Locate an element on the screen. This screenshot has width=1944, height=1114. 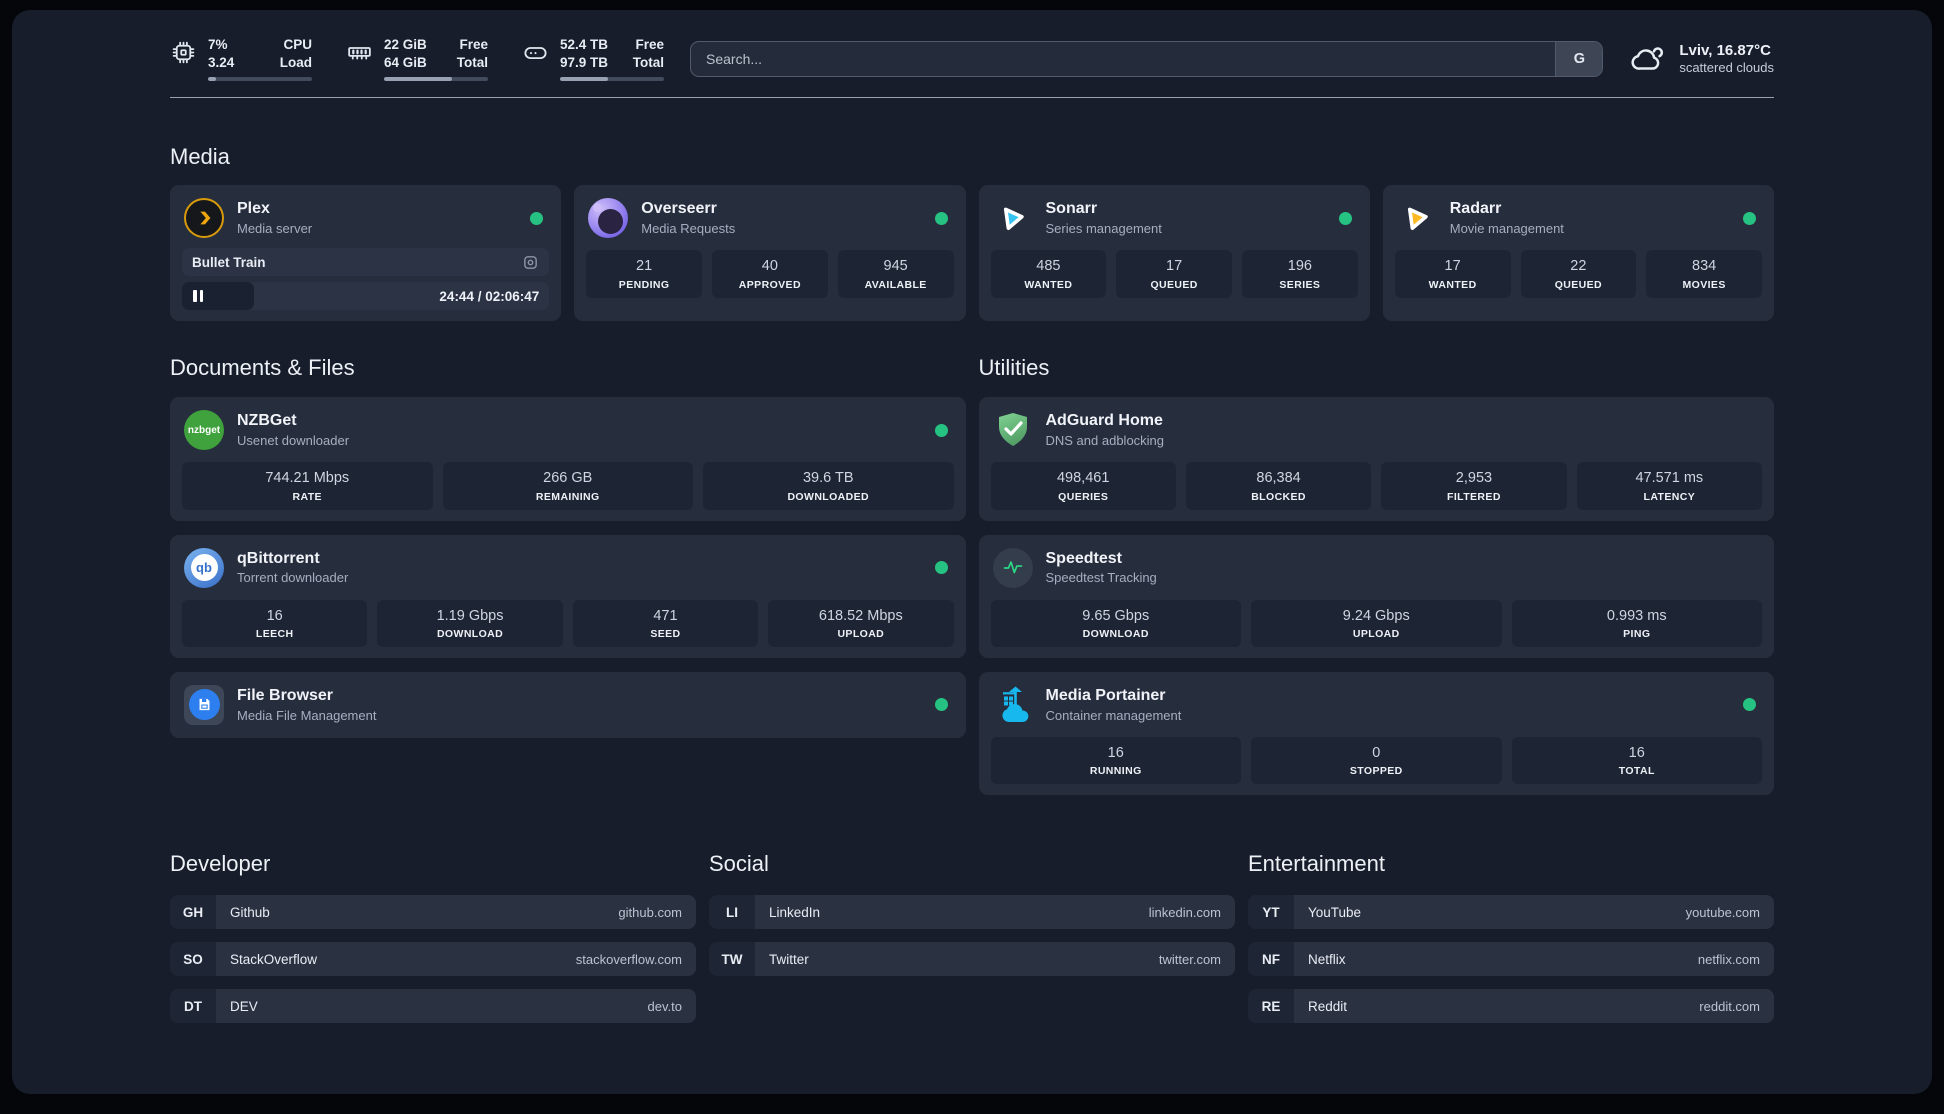
app-name: AdGuard Home is located at coordinates (1104, 421).